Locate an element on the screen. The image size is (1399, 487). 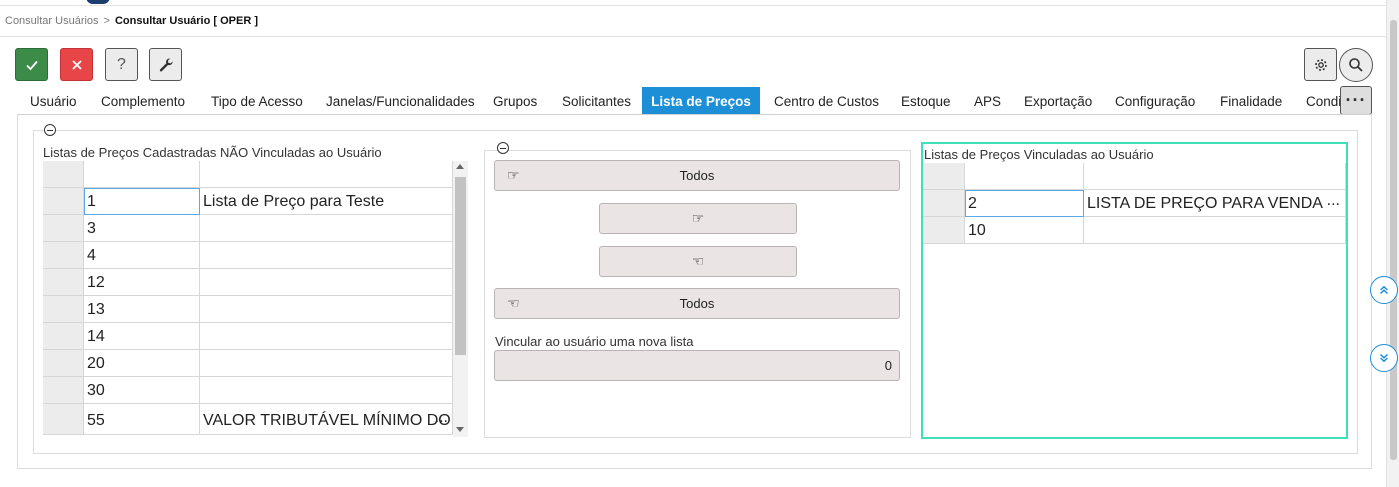
tools-button is located at coordinates (165, 64).